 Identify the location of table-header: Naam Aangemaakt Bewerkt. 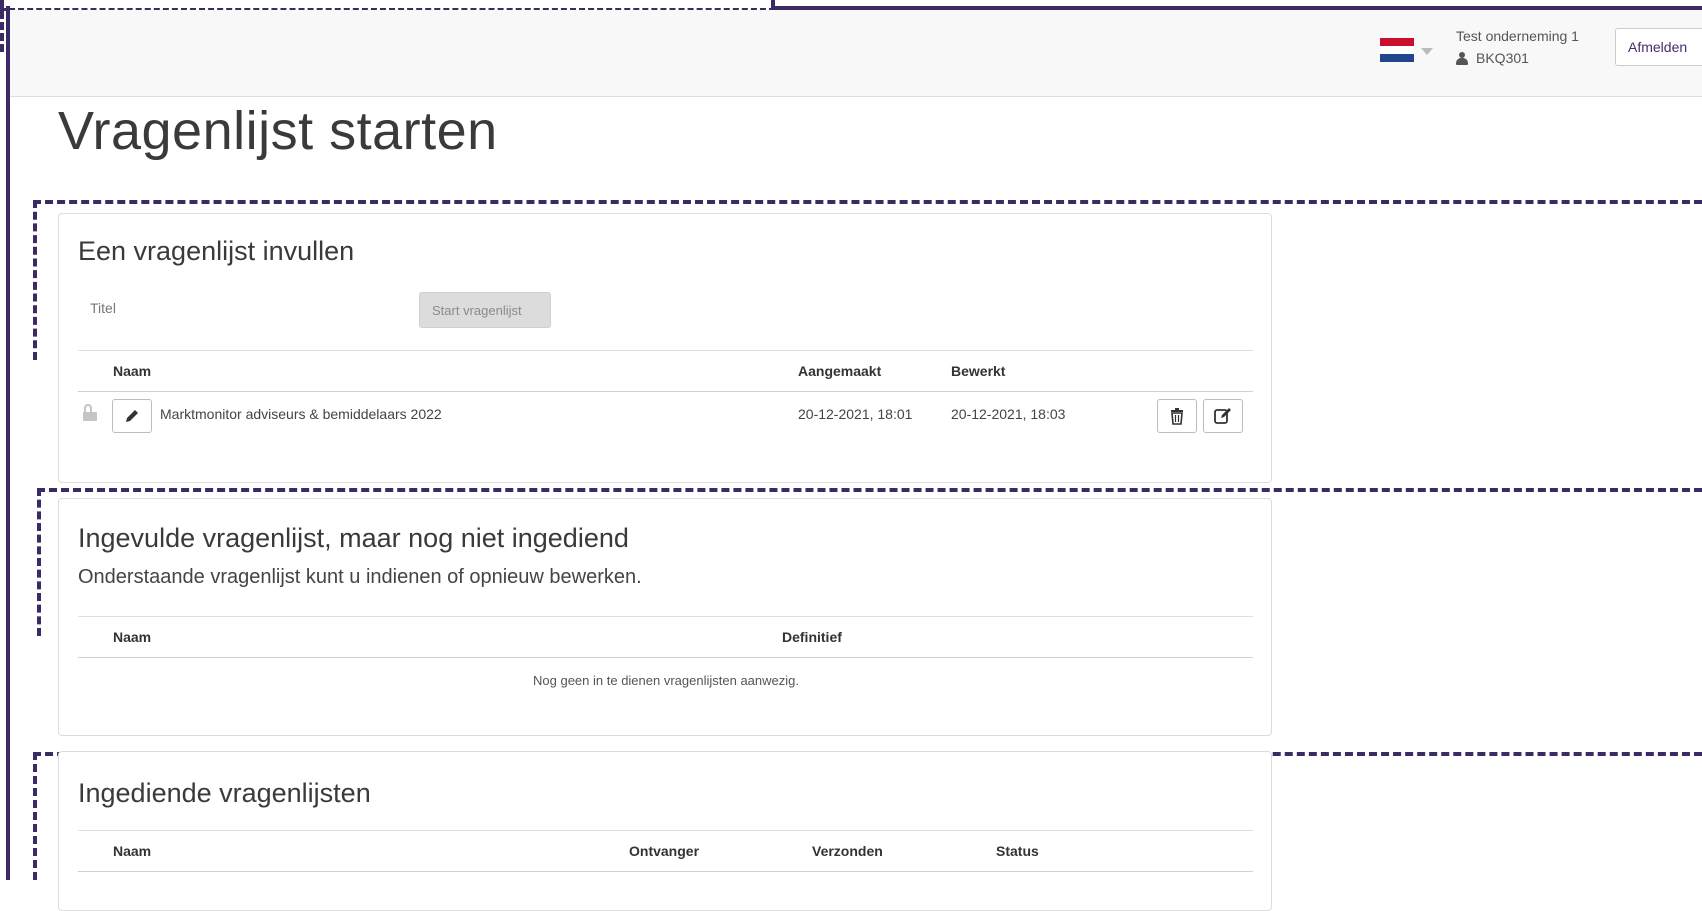
(665, 371).